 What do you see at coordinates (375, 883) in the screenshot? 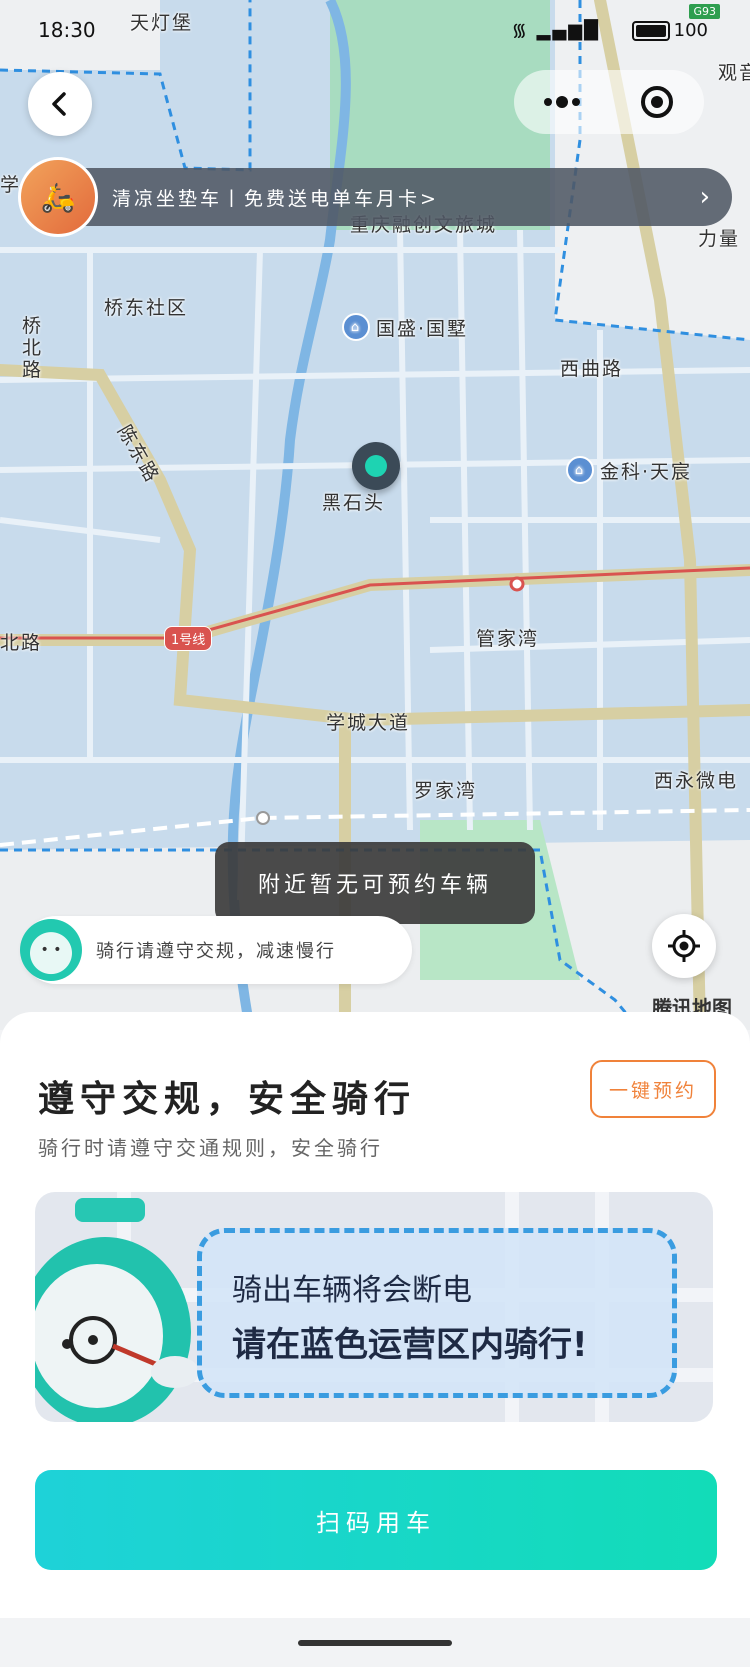
I see `toast-message: 附近暂无可预约车辆` at bounding box center [375, 883].